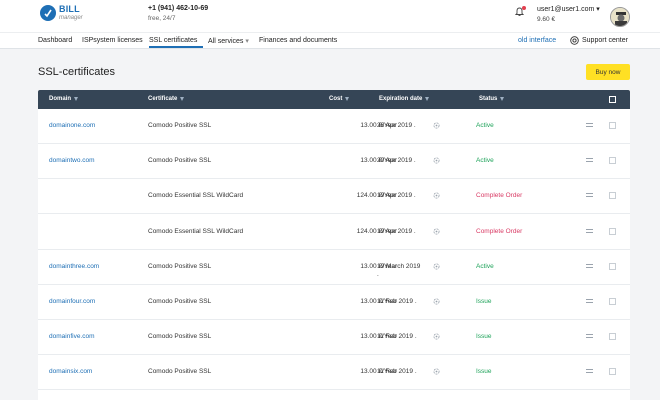 This screenshot has height=400, width=660. I want to click on select-all-checkbox, so click(612, 99).